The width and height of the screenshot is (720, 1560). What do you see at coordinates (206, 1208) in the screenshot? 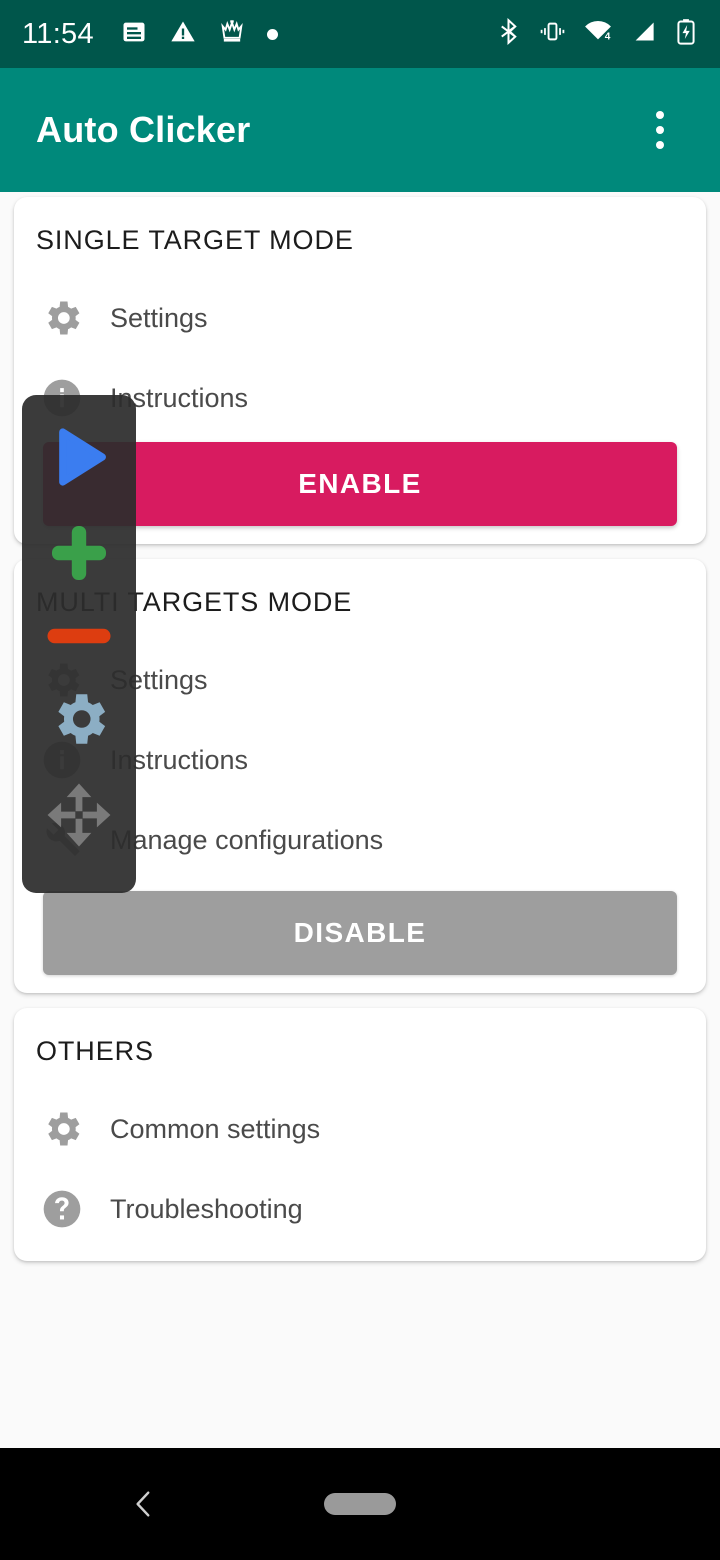
I see `troubleshooting-label: Troubleshooting` at bounding box center [206, 1208].